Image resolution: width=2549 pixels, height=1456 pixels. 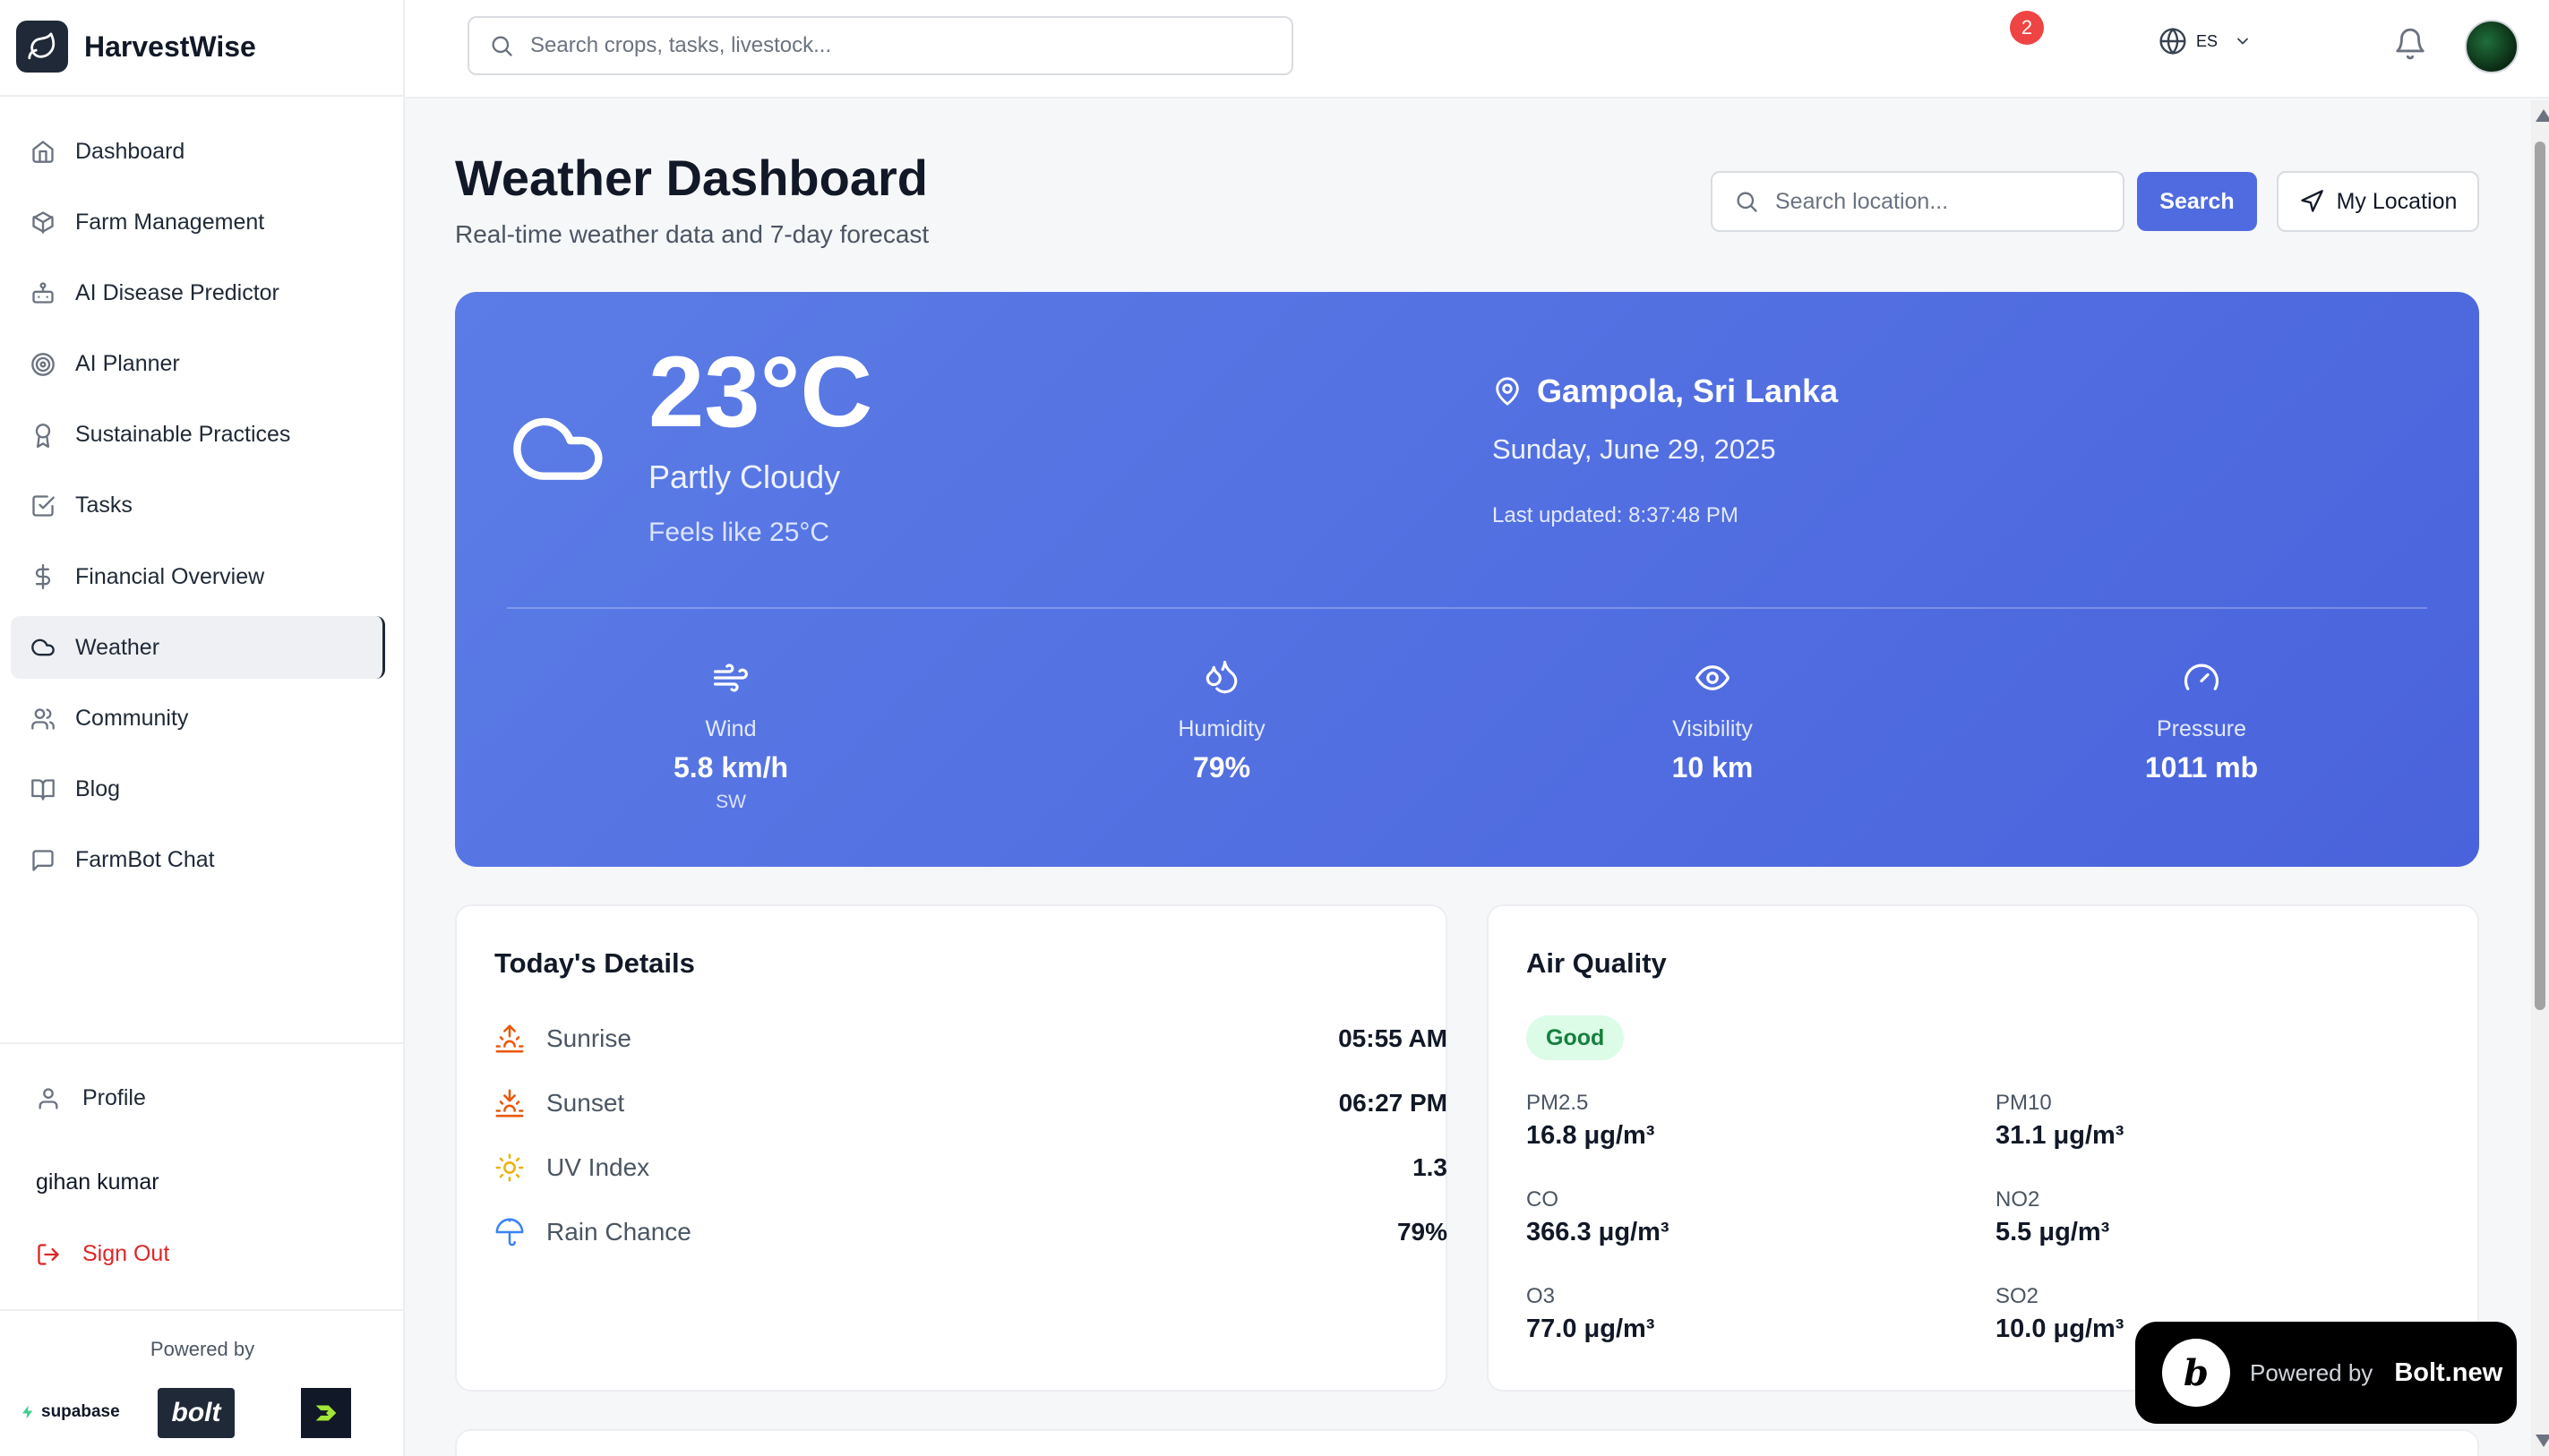 I want to click on status-badge: Good, so click(x=1575, y=1037).